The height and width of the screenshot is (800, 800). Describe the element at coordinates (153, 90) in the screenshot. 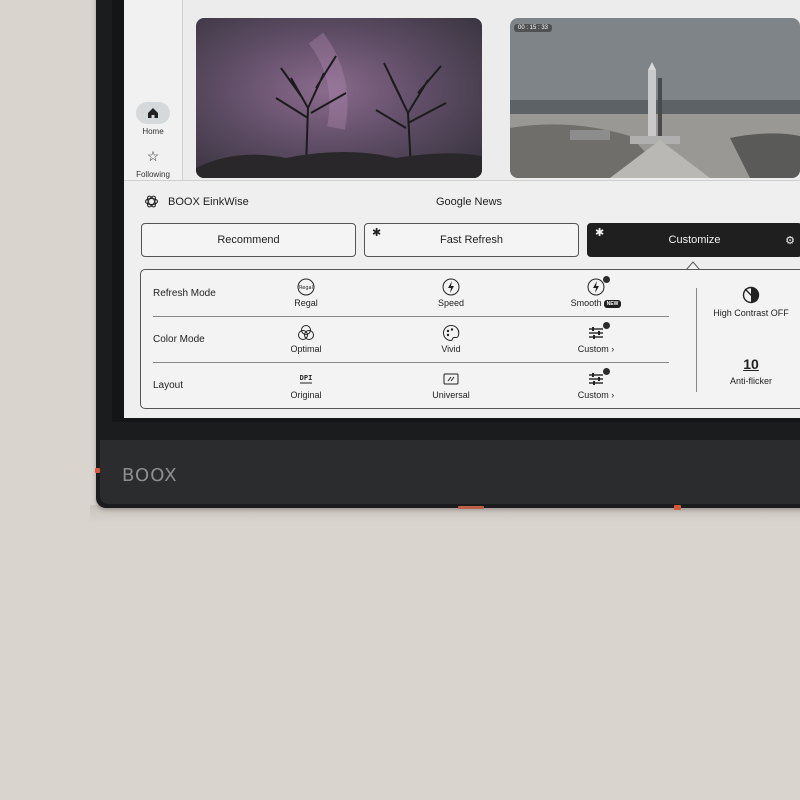

I see `sidebar: Home ☆ Following` at that location.